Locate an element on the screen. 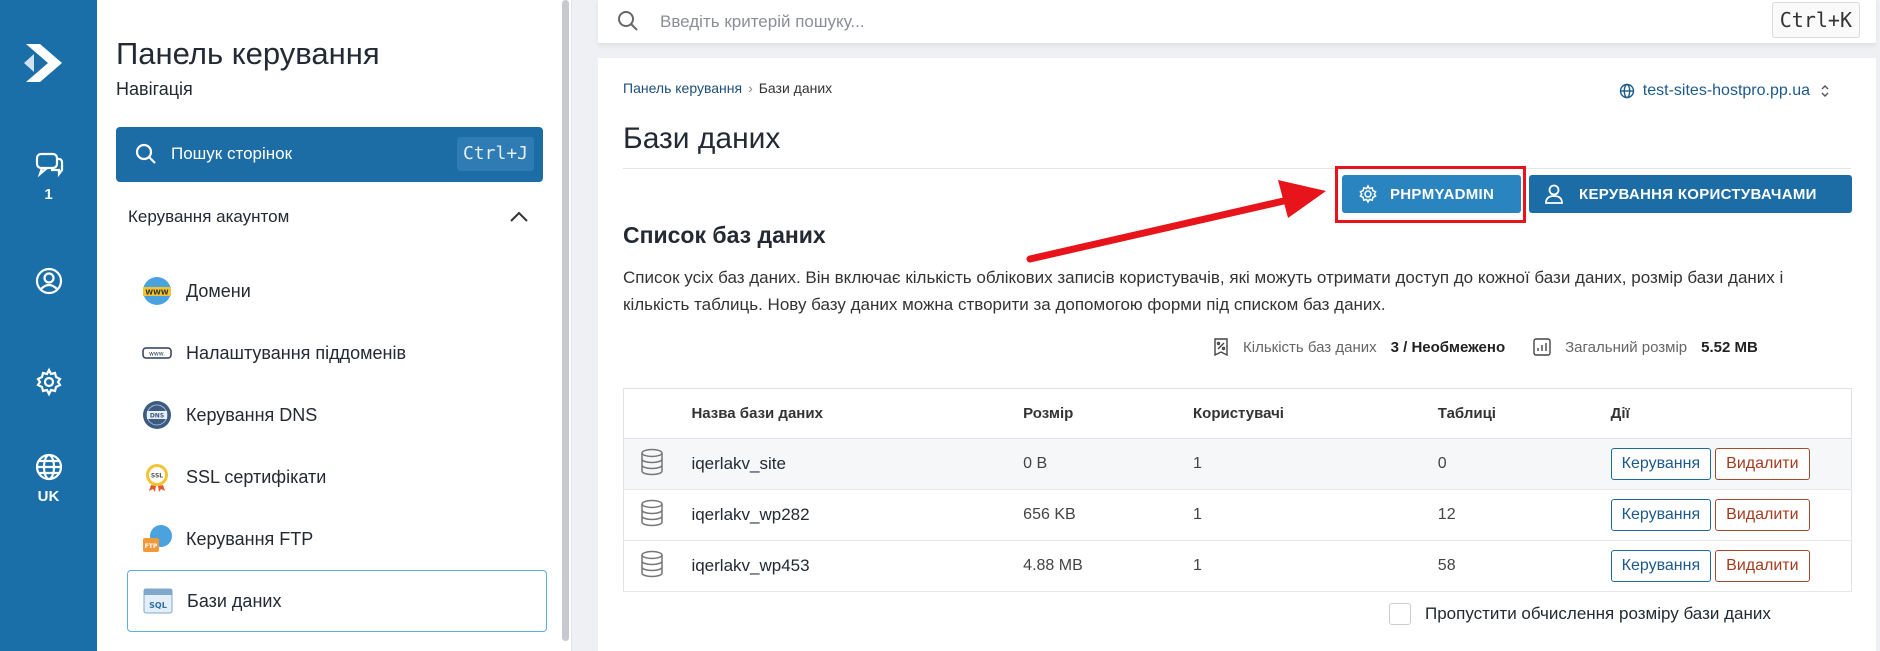 The height and width of the screenshot is (651, 1880). manage-users-button: КЕРУВАННЯ КОРИСТУВАЧАМИ is located at coordinates (1690, 194).